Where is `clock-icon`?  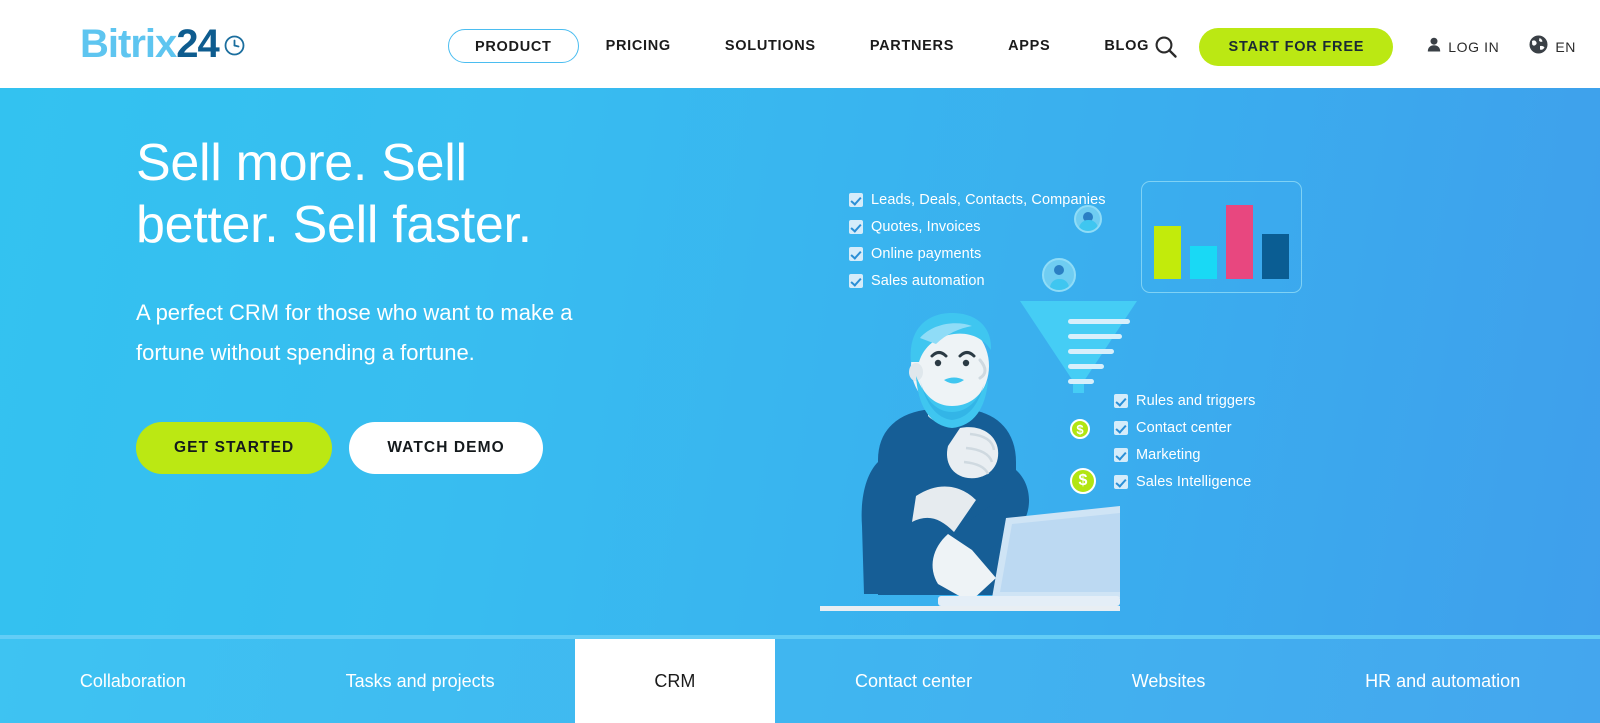
clock-icon is located at coordinates (234, 45).